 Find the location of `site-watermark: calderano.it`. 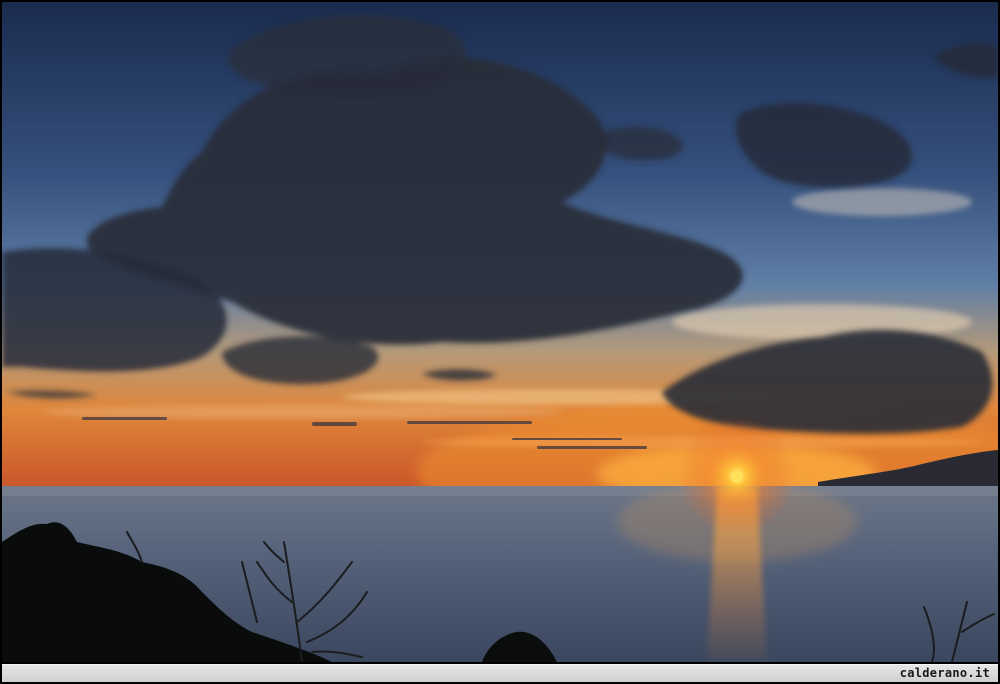

site-watermark: calderano.it is located at coordinates (944, 673).